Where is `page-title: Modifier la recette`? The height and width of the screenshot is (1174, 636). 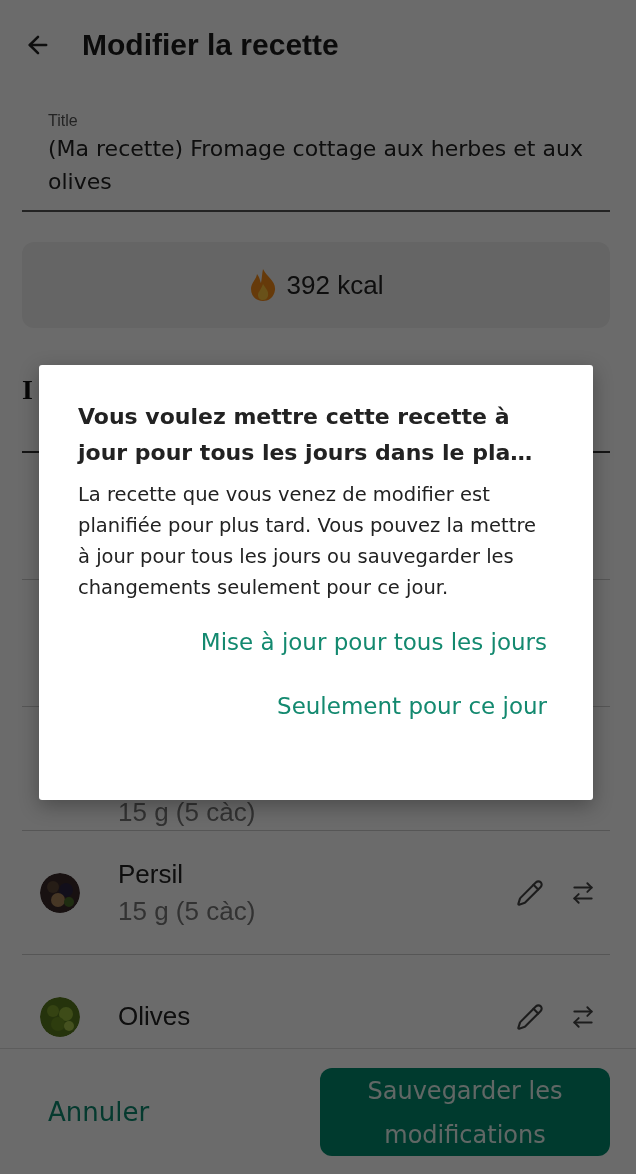 page-title: Modifier la recette is located at coordinates (210, 45).